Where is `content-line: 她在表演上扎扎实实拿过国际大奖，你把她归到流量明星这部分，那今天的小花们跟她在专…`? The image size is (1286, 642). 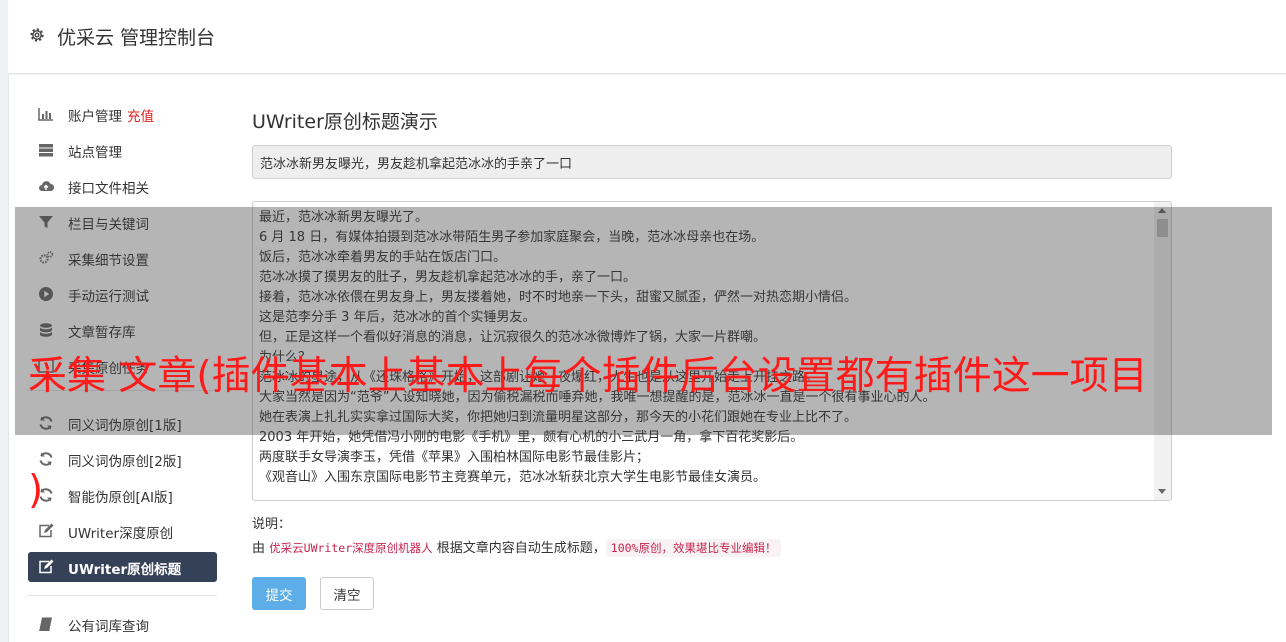
content-line: 她在表演上扎扎实实拿过国际大奖，你把她归到流量明星这部分，那今天的小花们跟她在专… is located at coordinates (558, 417).